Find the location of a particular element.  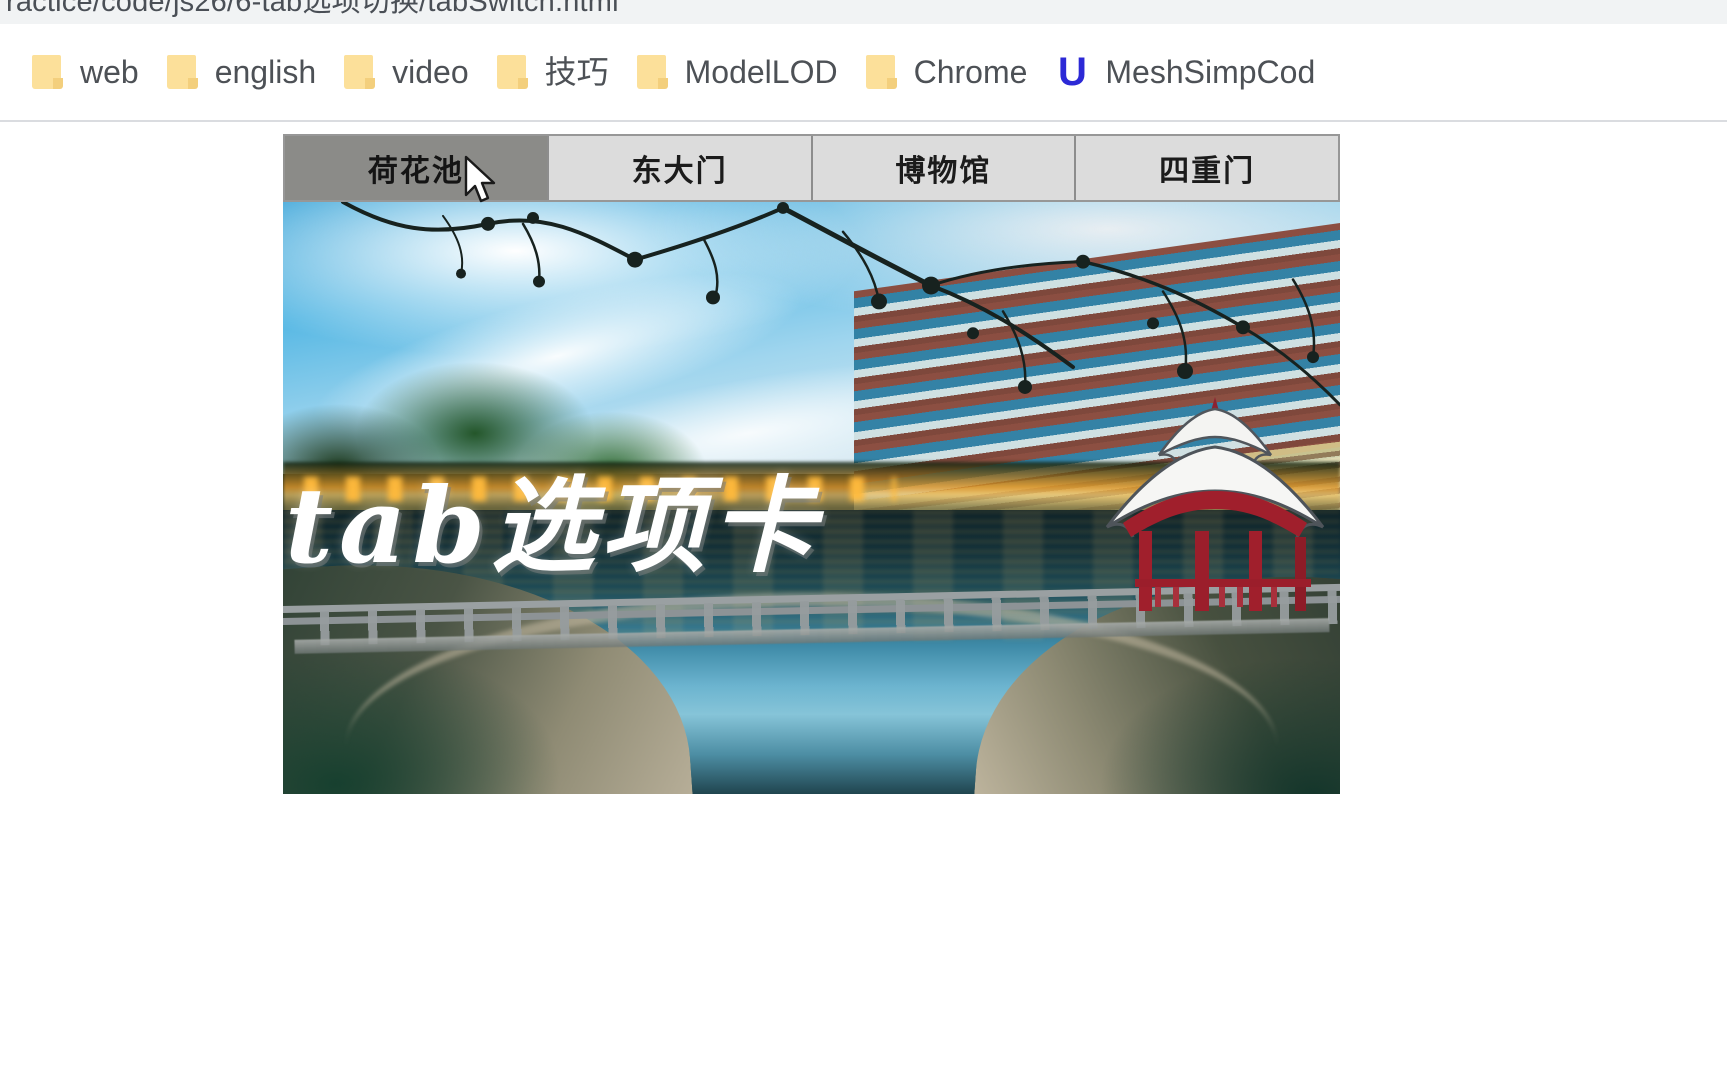

tab-dongdamen: 东大门 is located at coordinates (680, 168).